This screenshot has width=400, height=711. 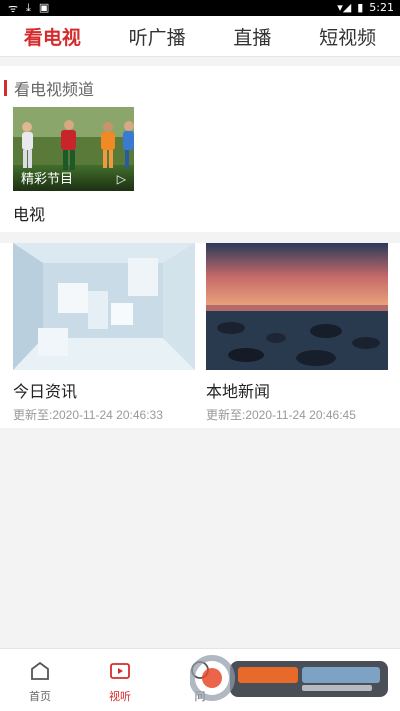 What do you see at coordinates (44, 7) in the screenshot?
I see `app-notification-icon: ▣` at bounding box center [44, 7].